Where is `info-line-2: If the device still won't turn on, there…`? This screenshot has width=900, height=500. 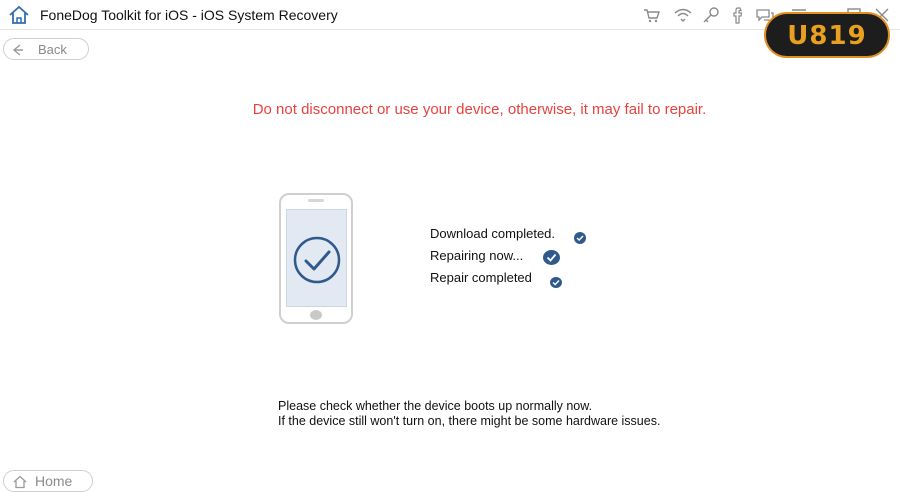 info-line-2: If the device still won't turn on, there… is located at coordinates (469, 421).